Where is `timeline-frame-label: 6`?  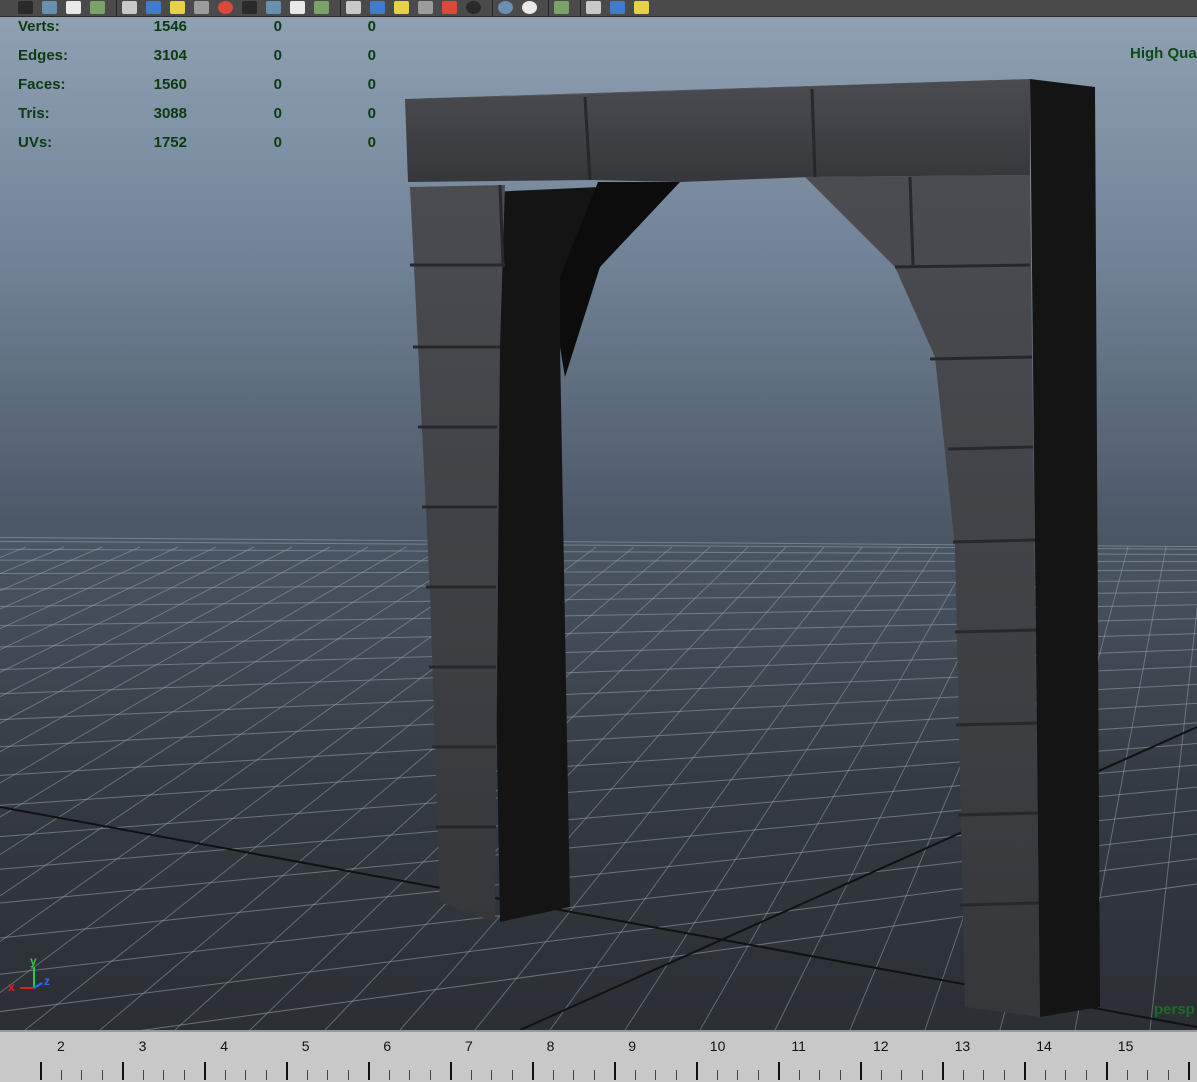
timeline-frame-label: 6 is located at coordinates (387, 1046).